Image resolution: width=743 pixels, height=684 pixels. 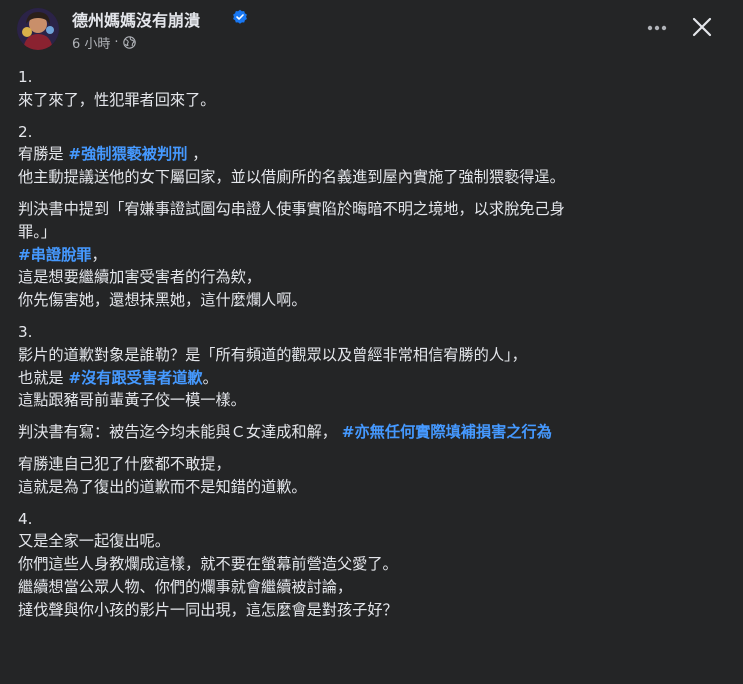 I want to click on section-number: 4., so click(x=25, y=518).